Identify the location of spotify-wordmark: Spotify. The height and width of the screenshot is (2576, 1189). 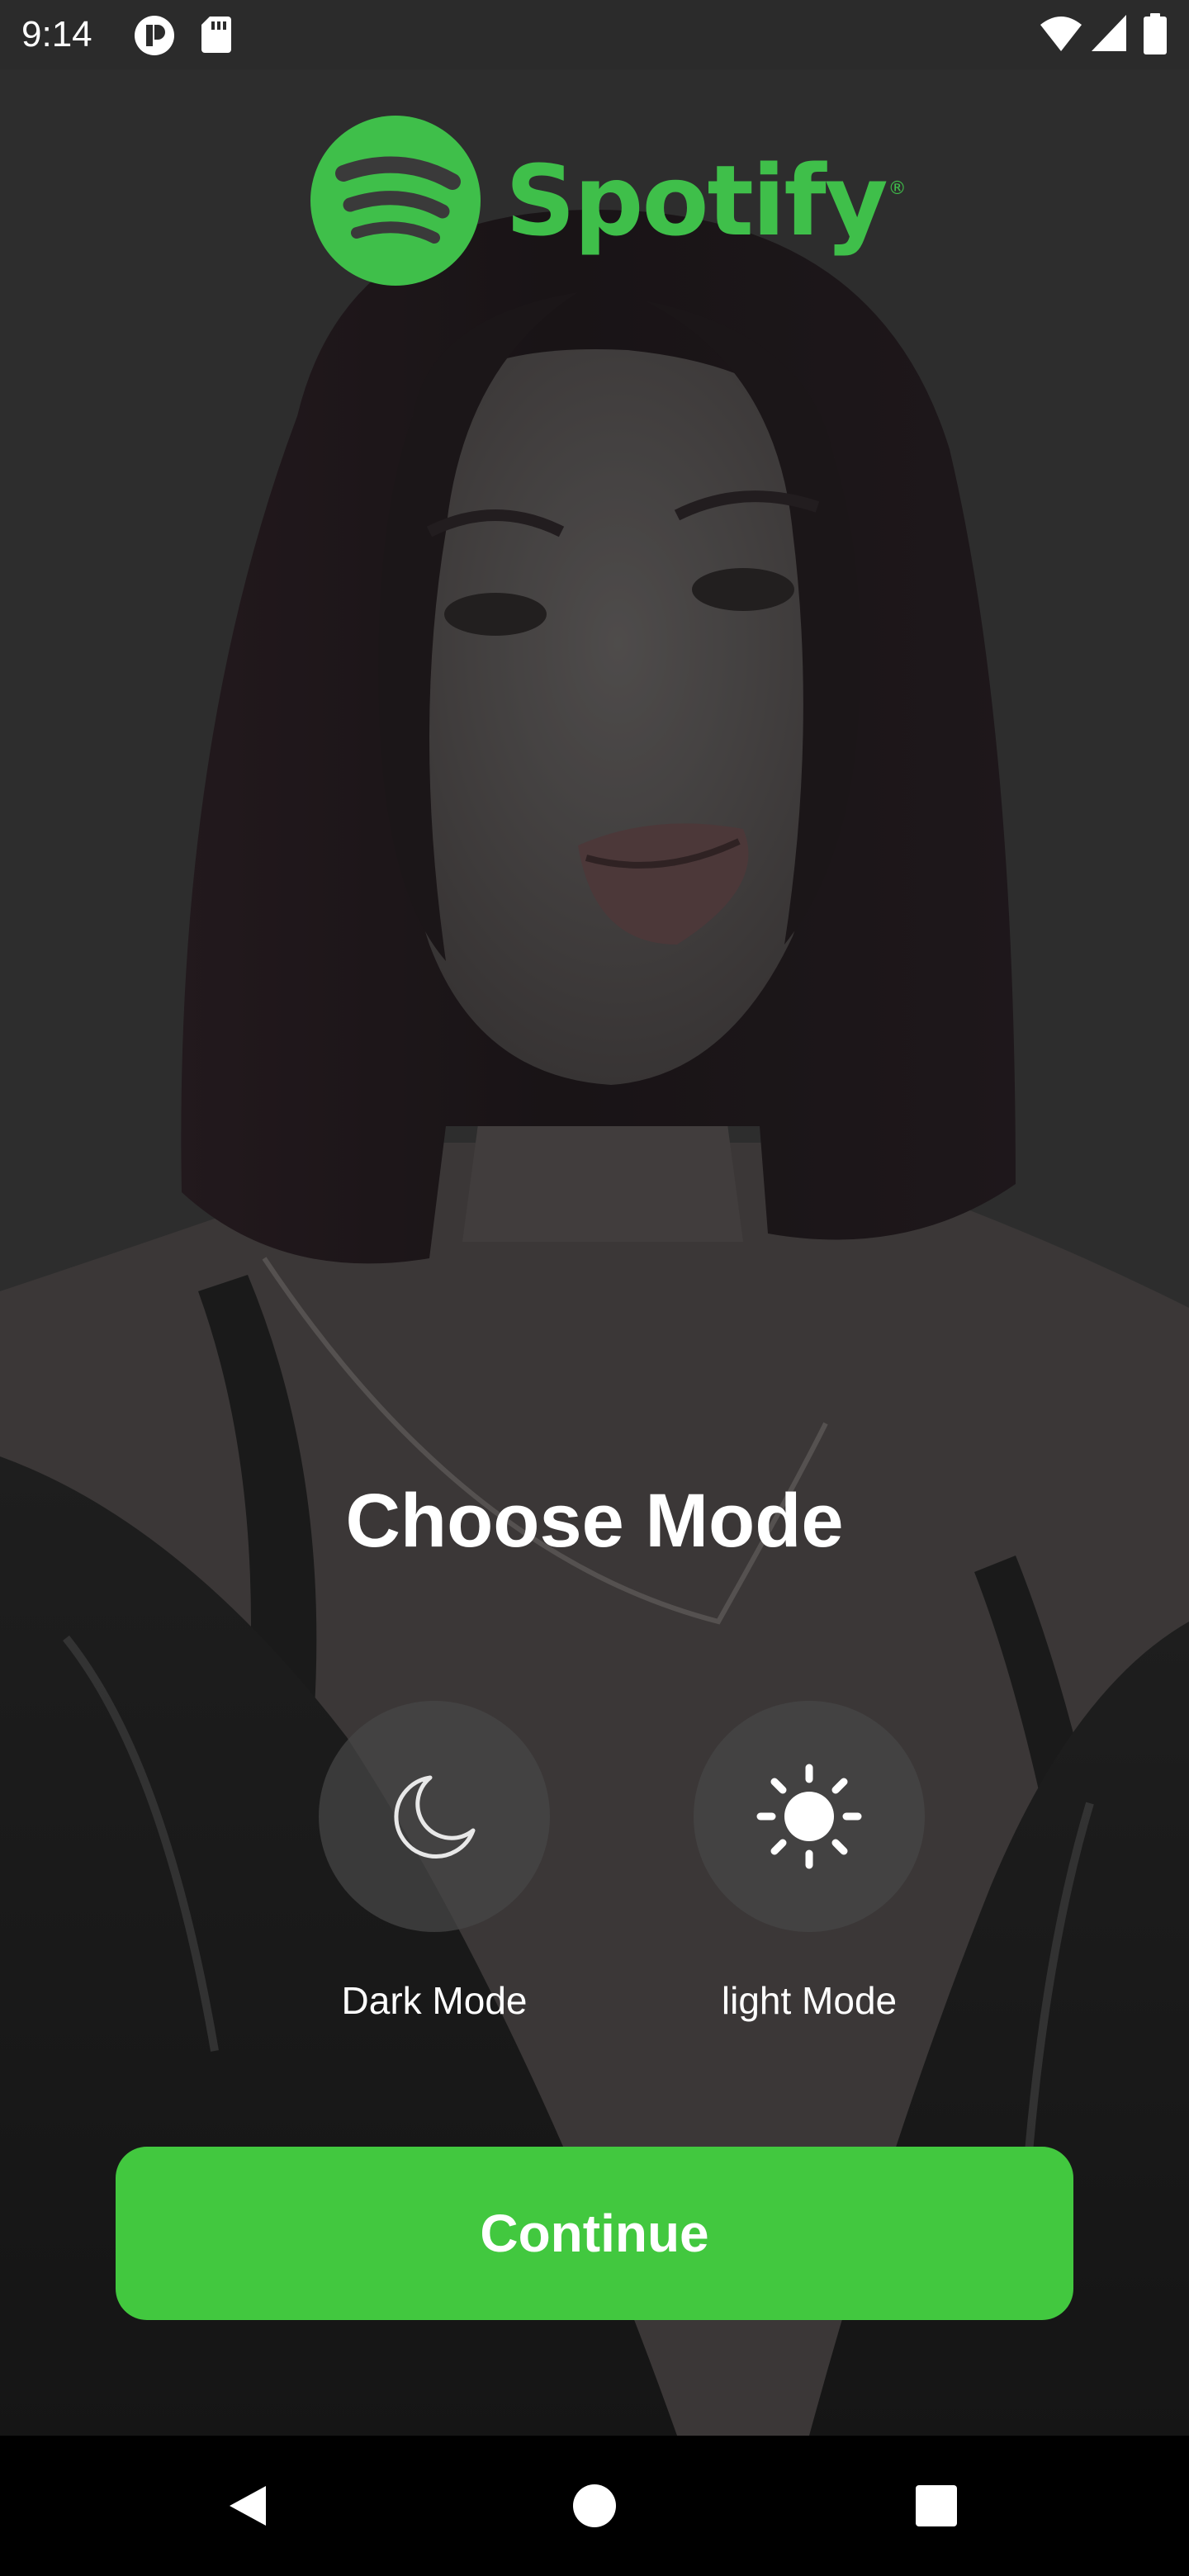
(696, 201).